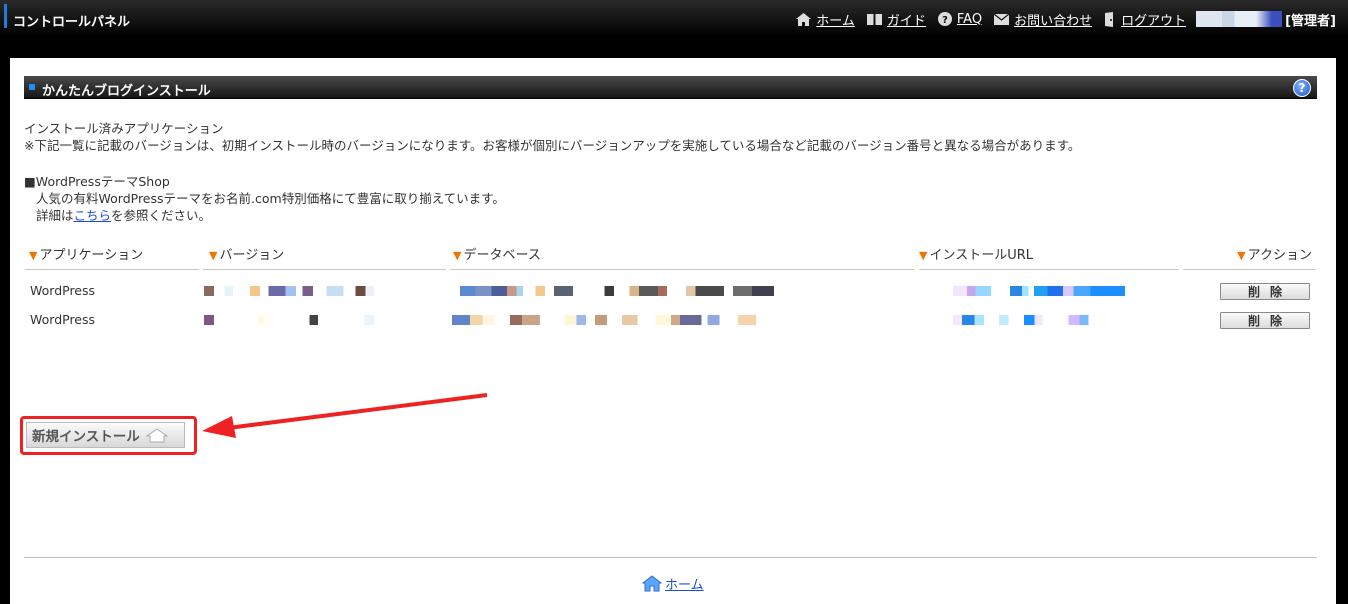 This screenshot has height=604, width=1348. Describe the element at coordinates (1265, 291) in the screenshot. I see `row1-delete-button: 削除` at that location.